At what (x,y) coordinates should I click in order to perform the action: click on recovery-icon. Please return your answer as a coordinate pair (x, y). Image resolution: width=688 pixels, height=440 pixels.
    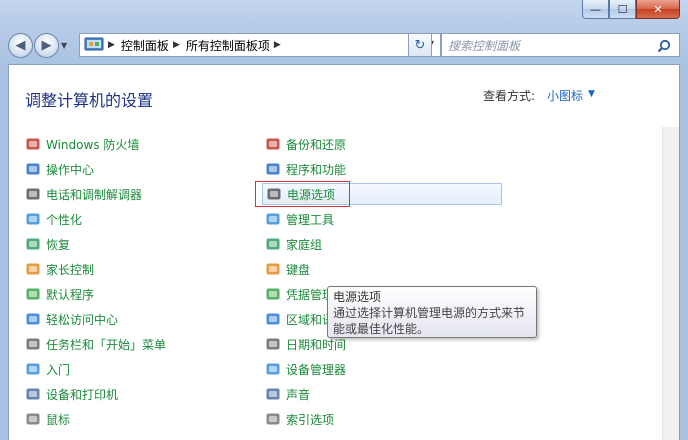
    Looking at the image, I should click on (33, 244).